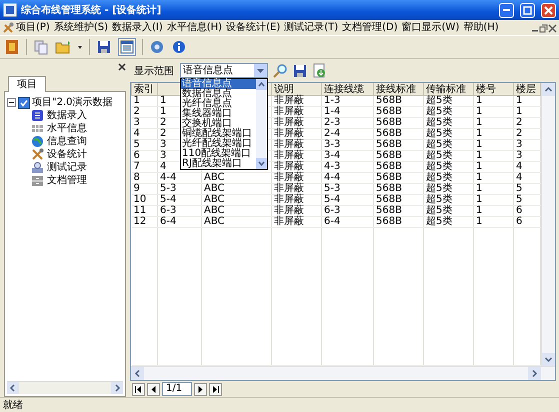 The image size is (559, 412). What do you see at coordinates (67, 116) in the screenshot?
I see `tree-item: 数据录入` at bounding box center [67, 116].